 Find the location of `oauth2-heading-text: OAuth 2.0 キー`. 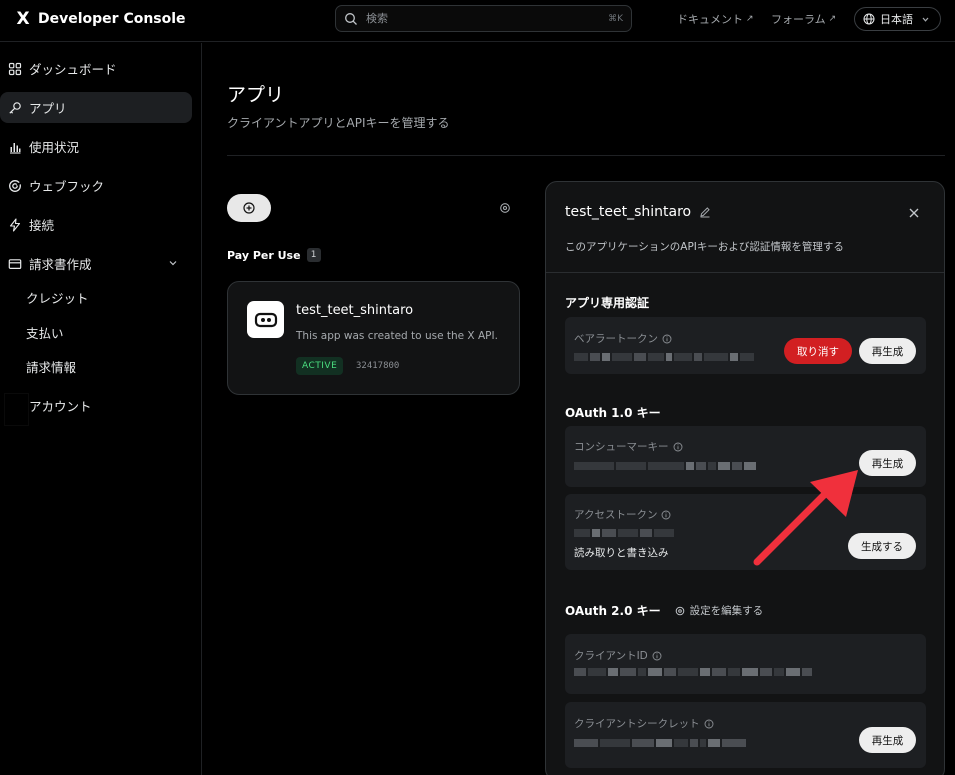

oauth2-heading-text: OAuth 2.0 キー is located at coordinates (613, 611).